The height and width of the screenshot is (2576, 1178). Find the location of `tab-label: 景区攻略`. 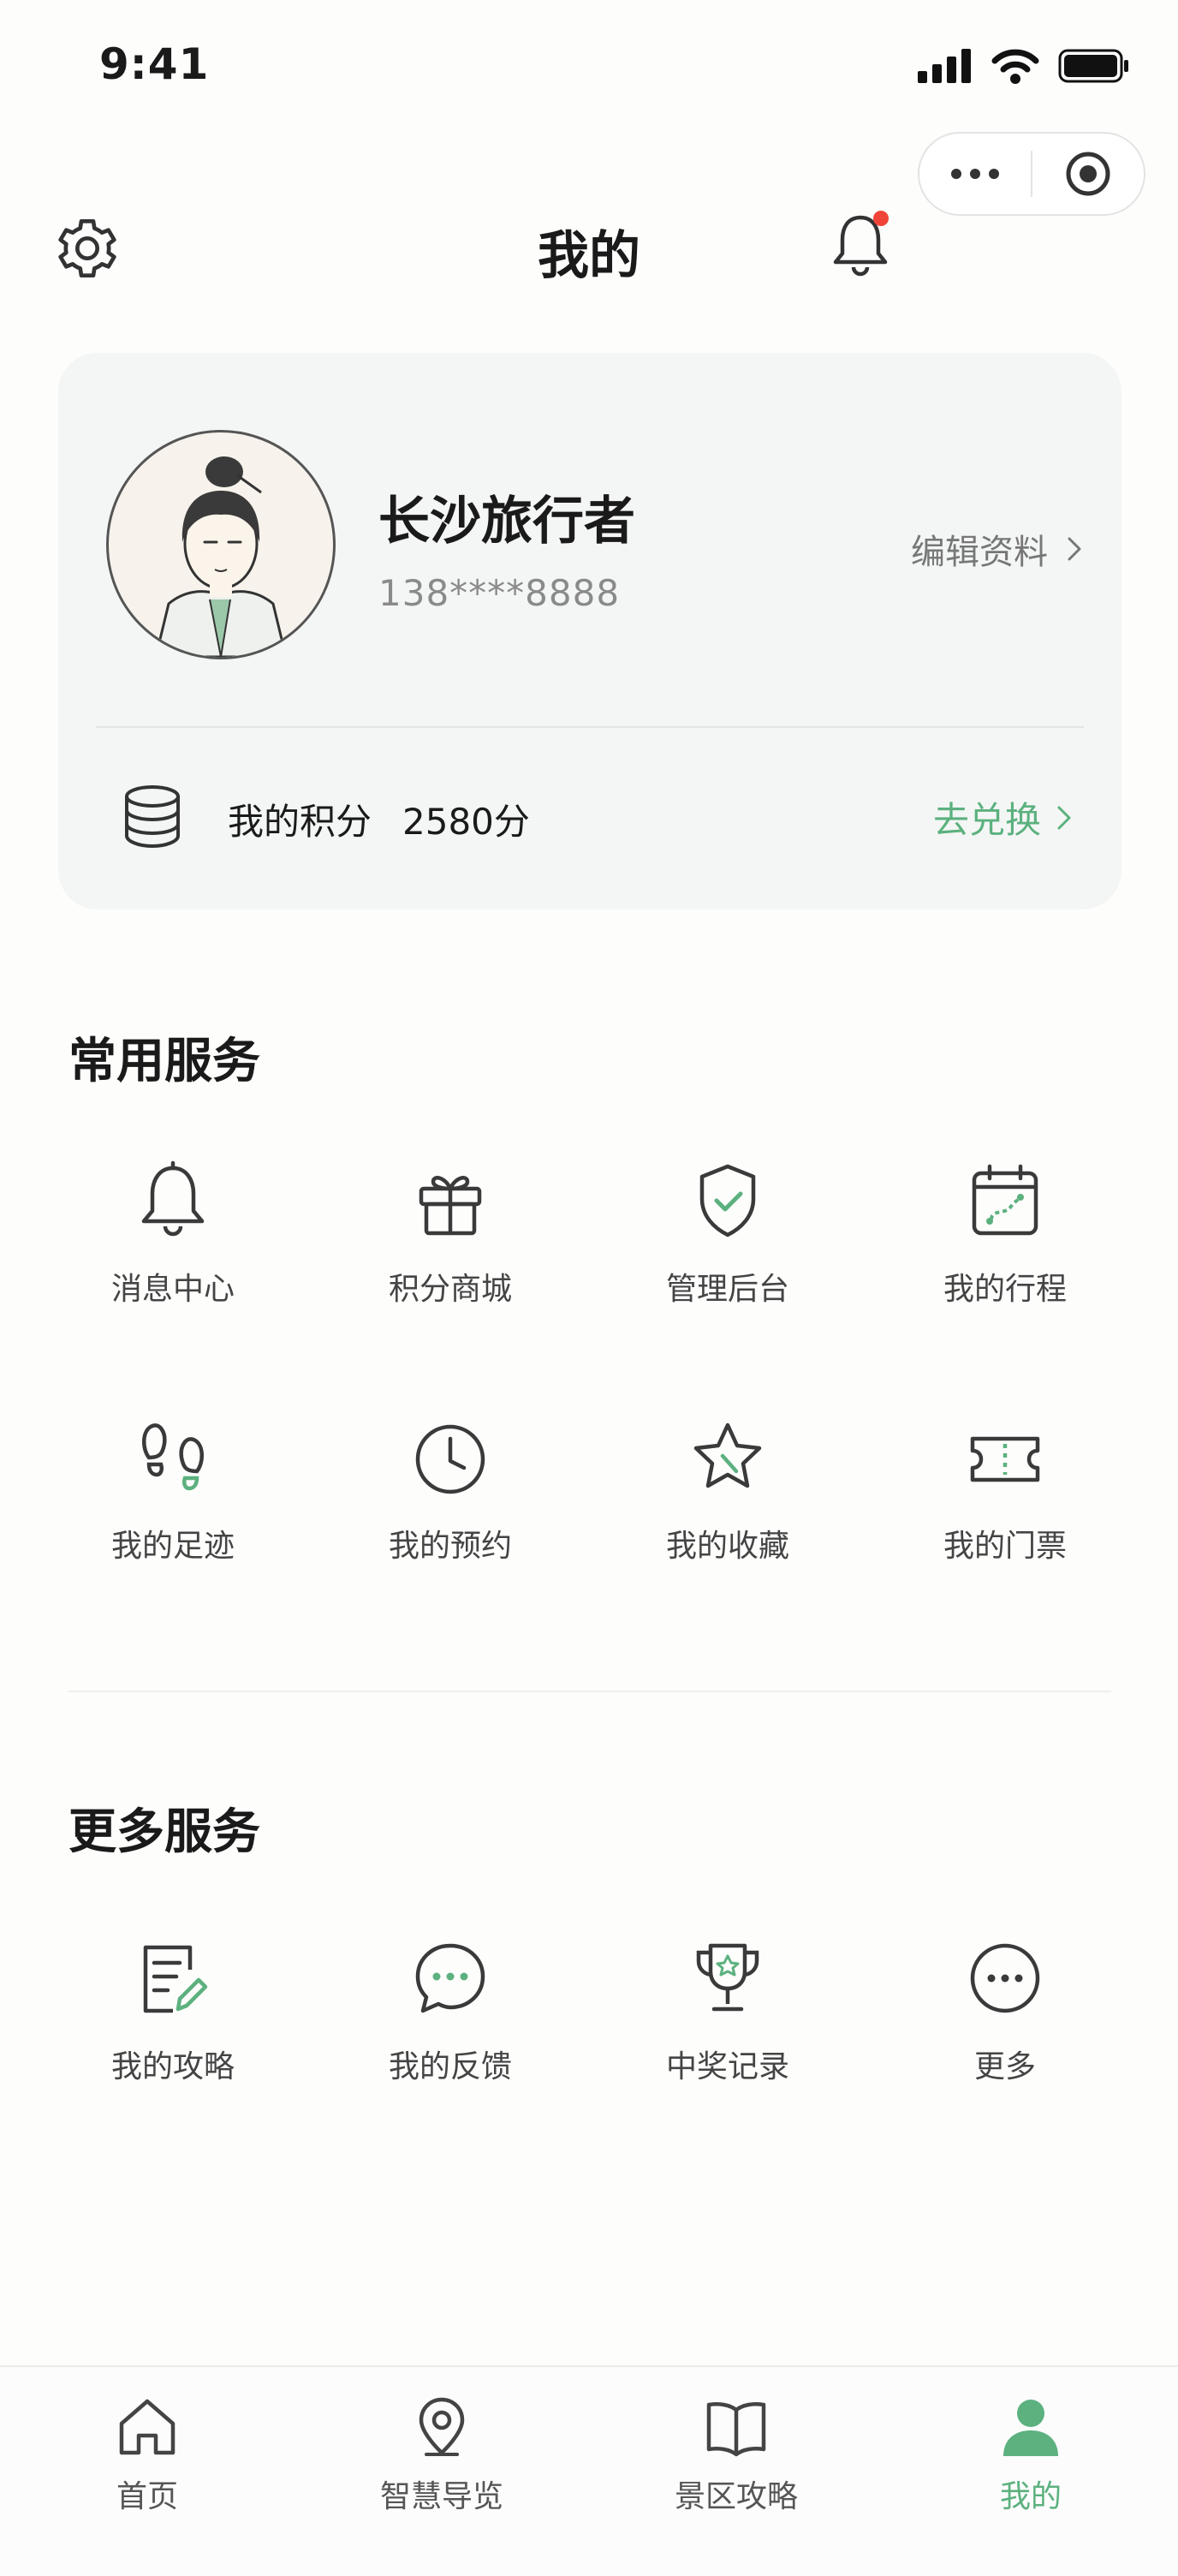

tab-label: 景区攻略 is located at coordinates (736, 2496).